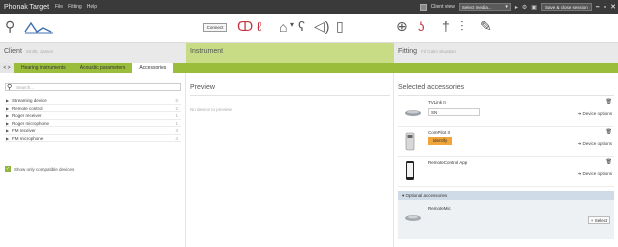 This screenshot has width=618, height=247. I want to click on gear-icon: ⚙, so click(524, 7).